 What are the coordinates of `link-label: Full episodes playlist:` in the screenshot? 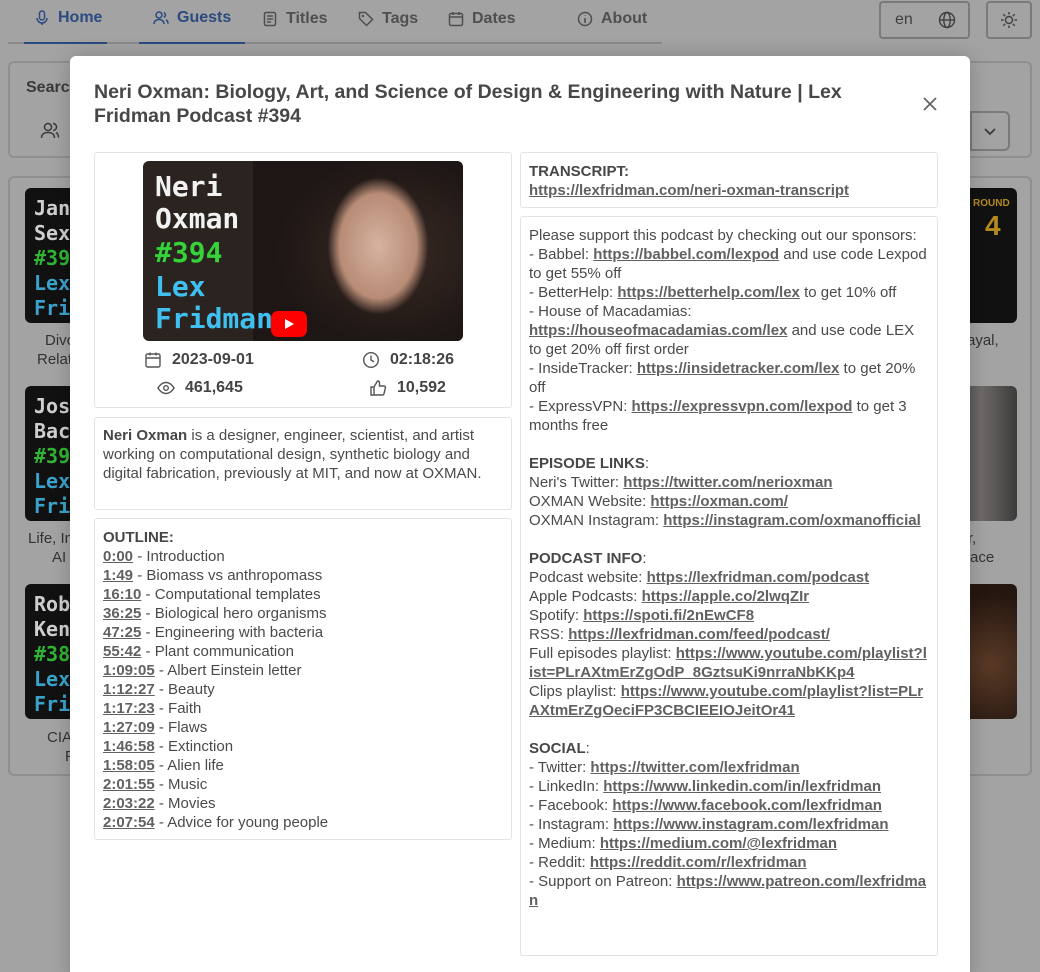 It's located at (602, 653).